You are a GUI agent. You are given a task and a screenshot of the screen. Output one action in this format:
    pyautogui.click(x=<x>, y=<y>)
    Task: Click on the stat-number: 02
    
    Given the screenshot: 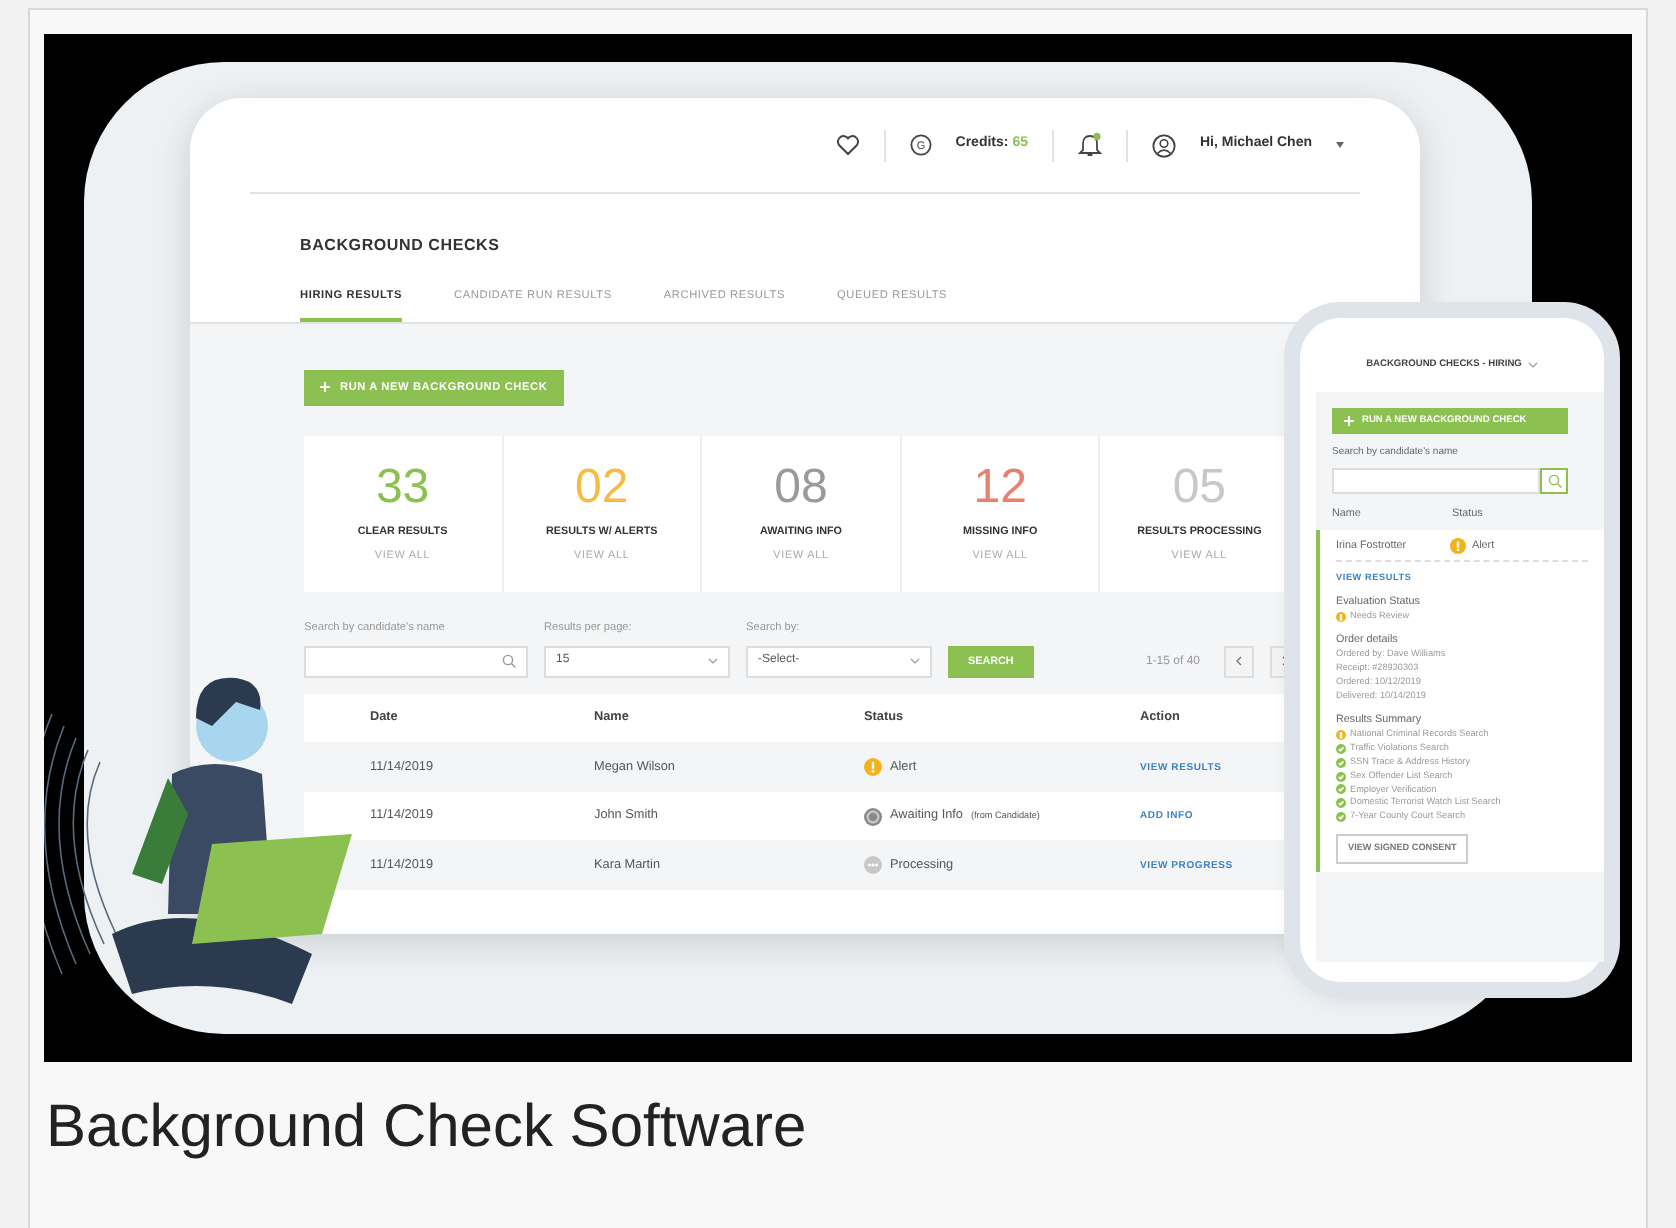 What is the action you would take?
    pyautogui.click(x=602, y=488)
    